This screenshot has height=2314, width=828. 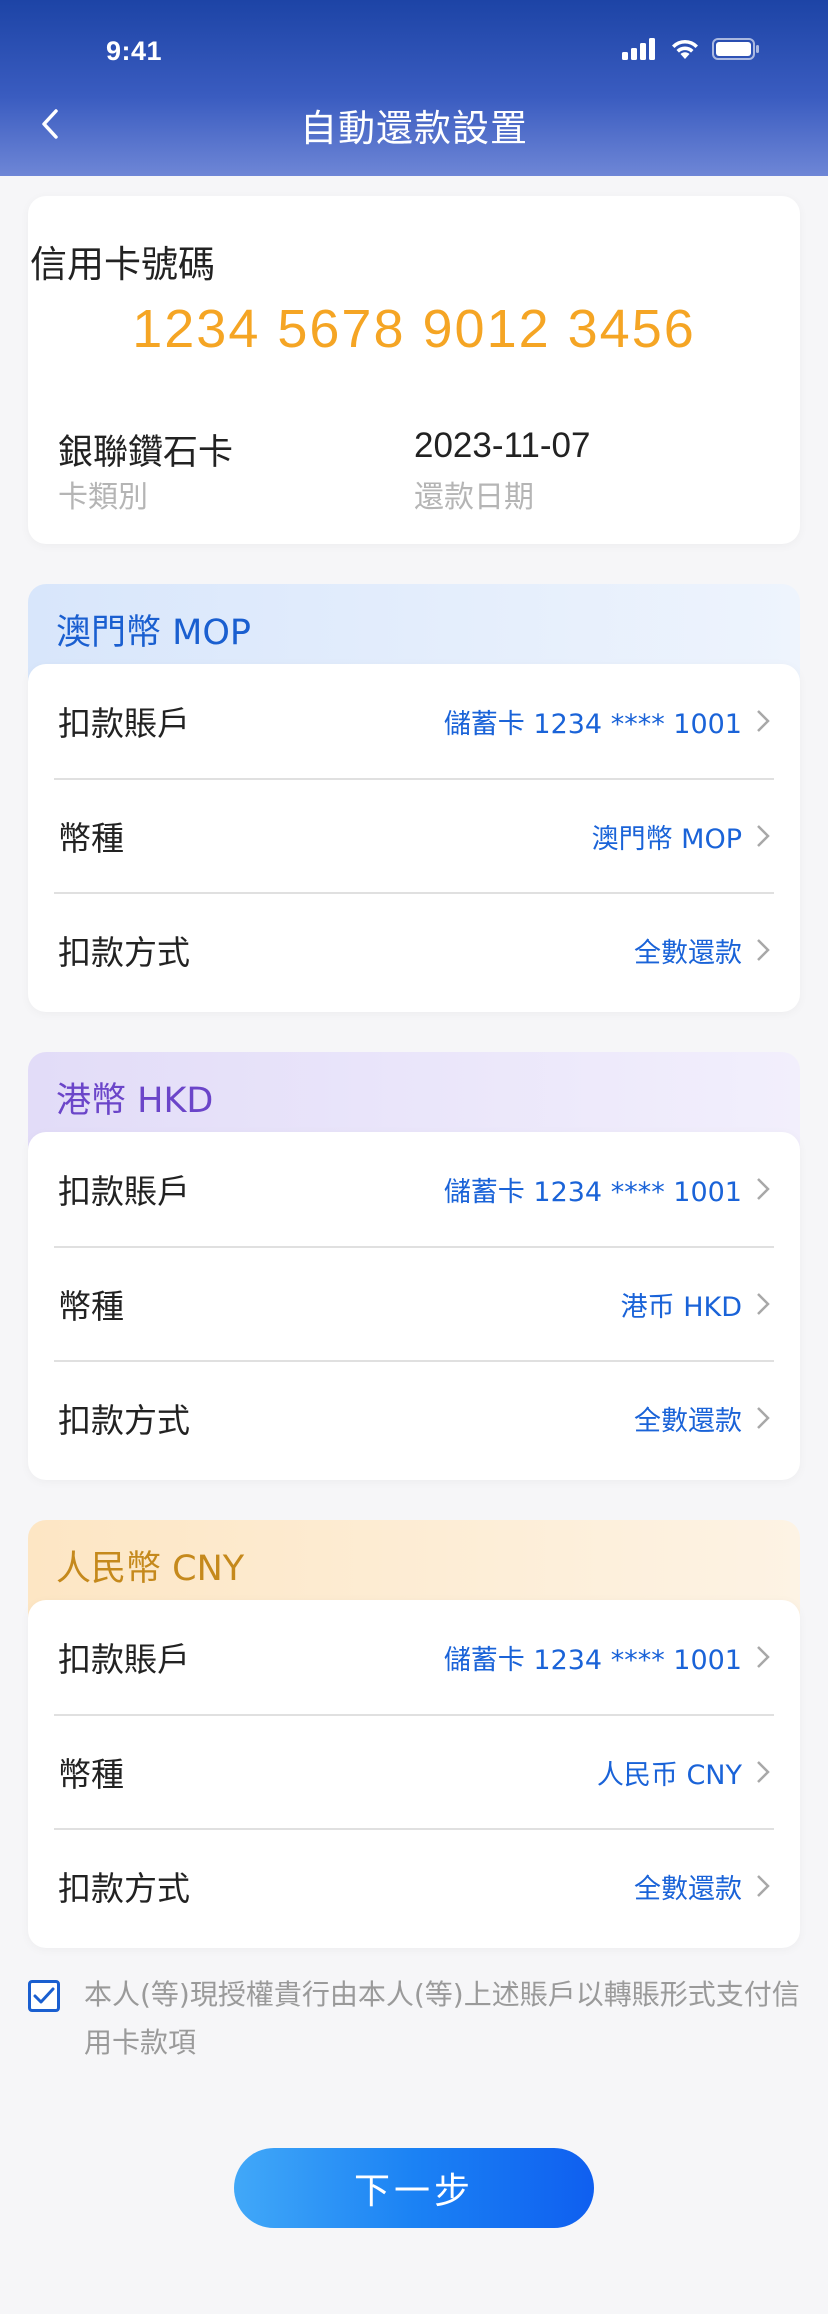 What do you see at coordinates (414, 88) in the screenshot?
I see `header: 9:41 自動還款設置` at bounding box center [414, 88].